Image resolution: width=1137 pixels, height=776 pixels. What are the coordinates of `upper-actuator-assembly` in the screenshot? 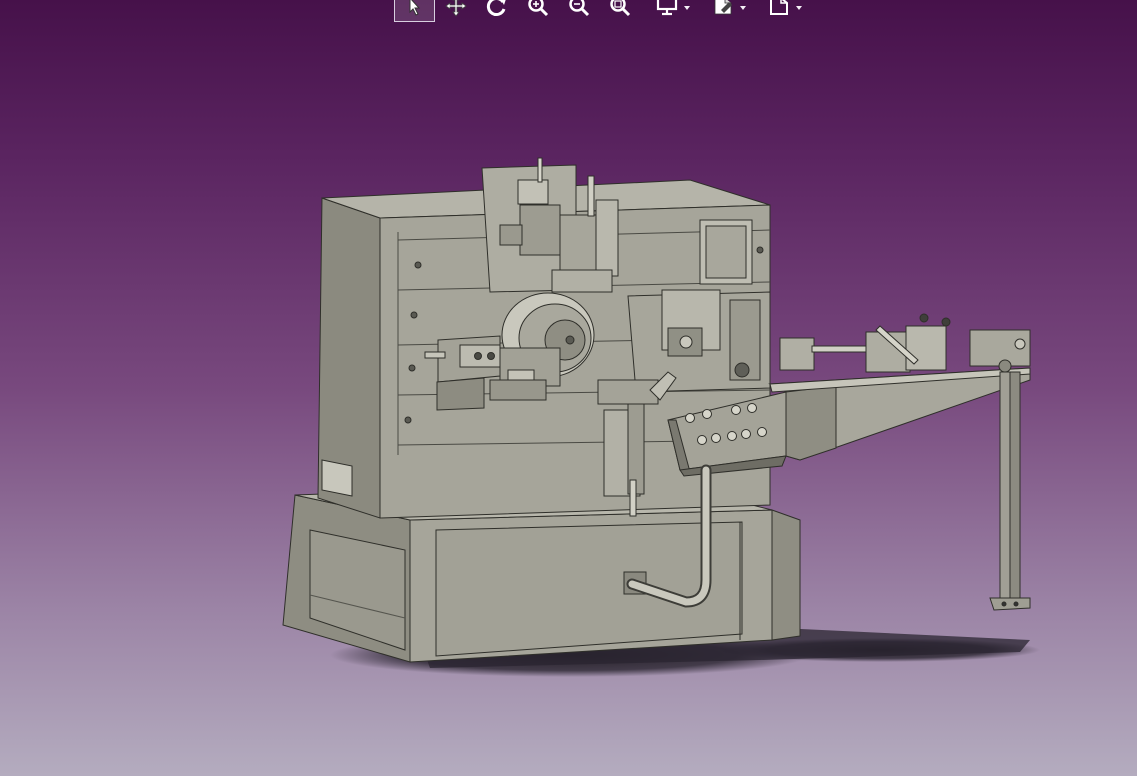 It's located at (550, 225).